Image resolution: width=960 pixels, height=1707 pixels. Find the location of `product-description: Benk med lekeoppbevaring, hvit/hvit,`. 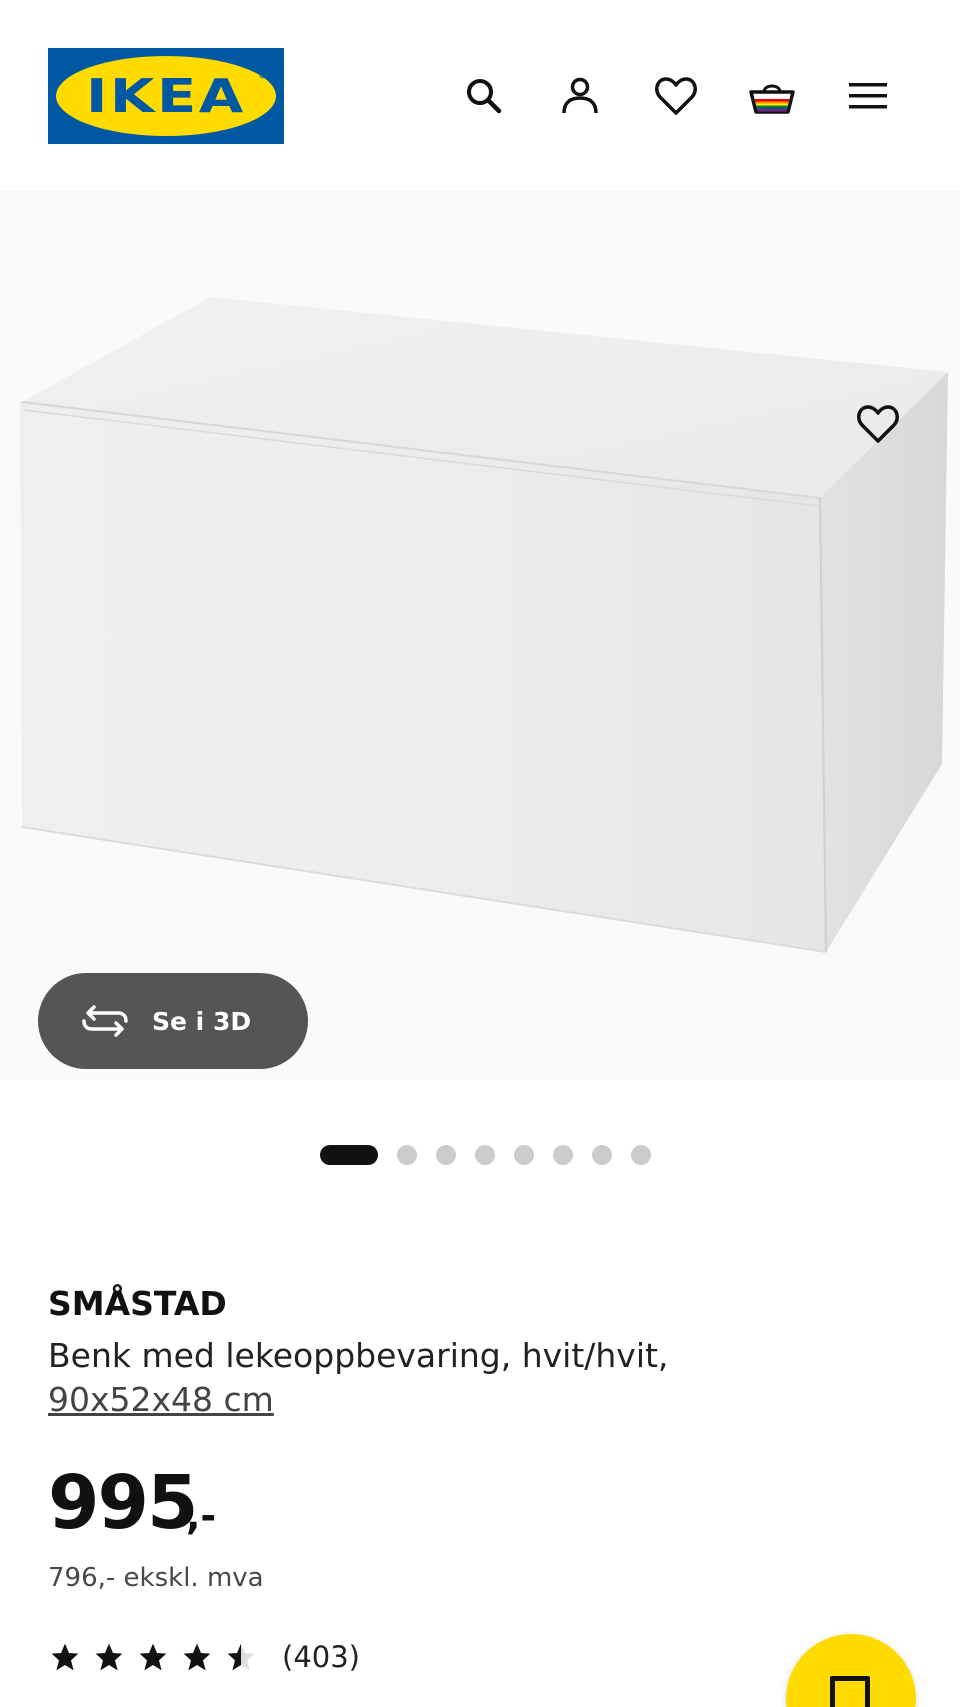

product-description: Benk med lekeoppbevaring, hvit/hvit, is located at coordinates (358, 1355).